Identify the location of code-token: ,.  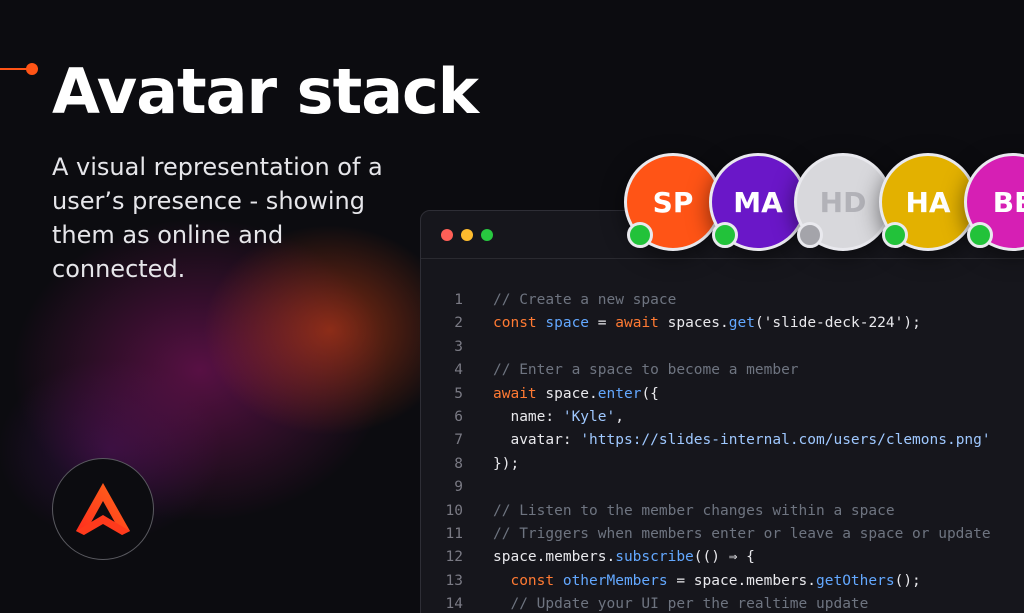
(619, 416).